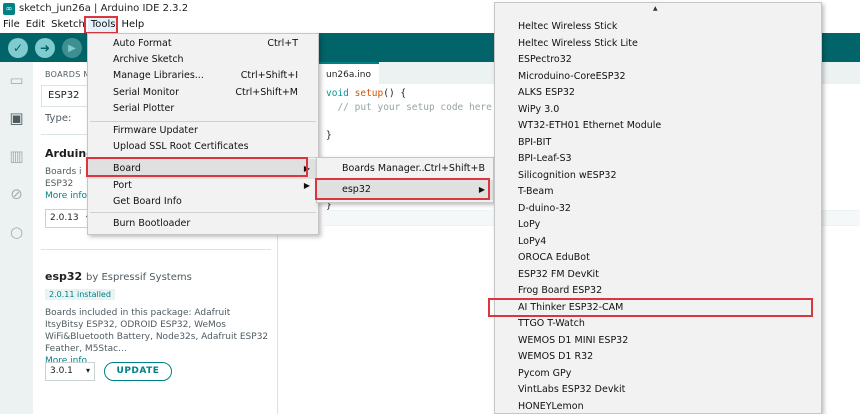 The width and height of the screenshot is (860, 414). Describe the element at coordinates (409, 107) in the screenshot. I see `code-line-2: // put your setup code here` at that location.